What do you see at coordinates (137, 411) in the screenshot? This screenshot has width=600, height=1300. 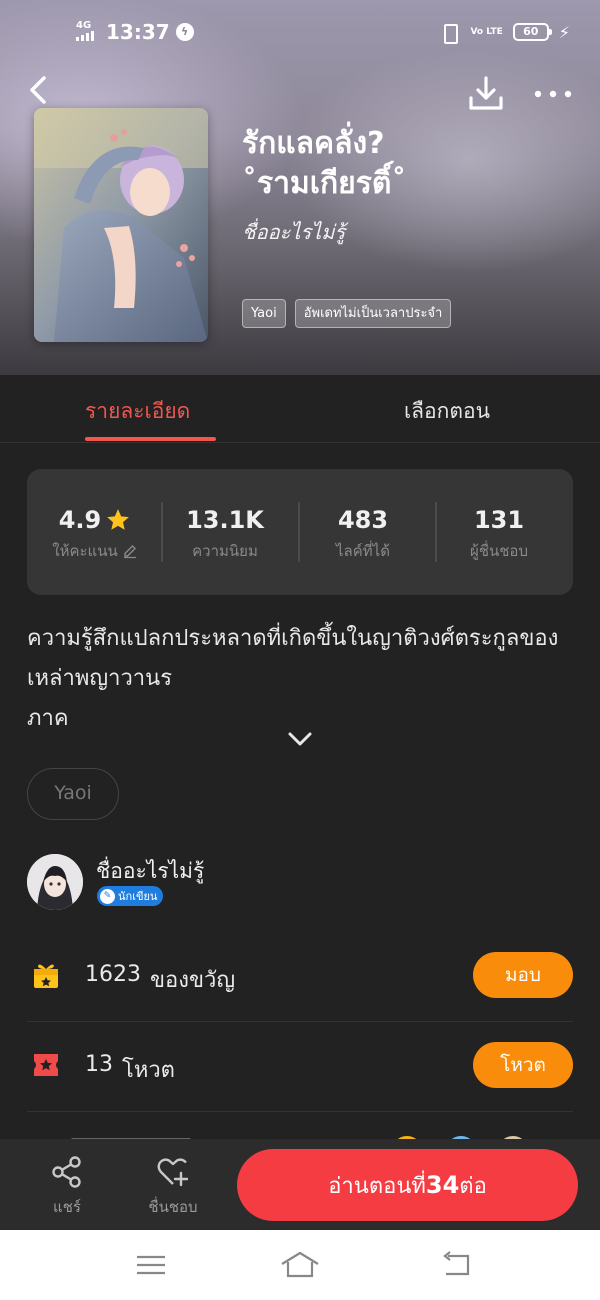 I see `tab-details: รายละเอียด` at bounding box center [137, 411].